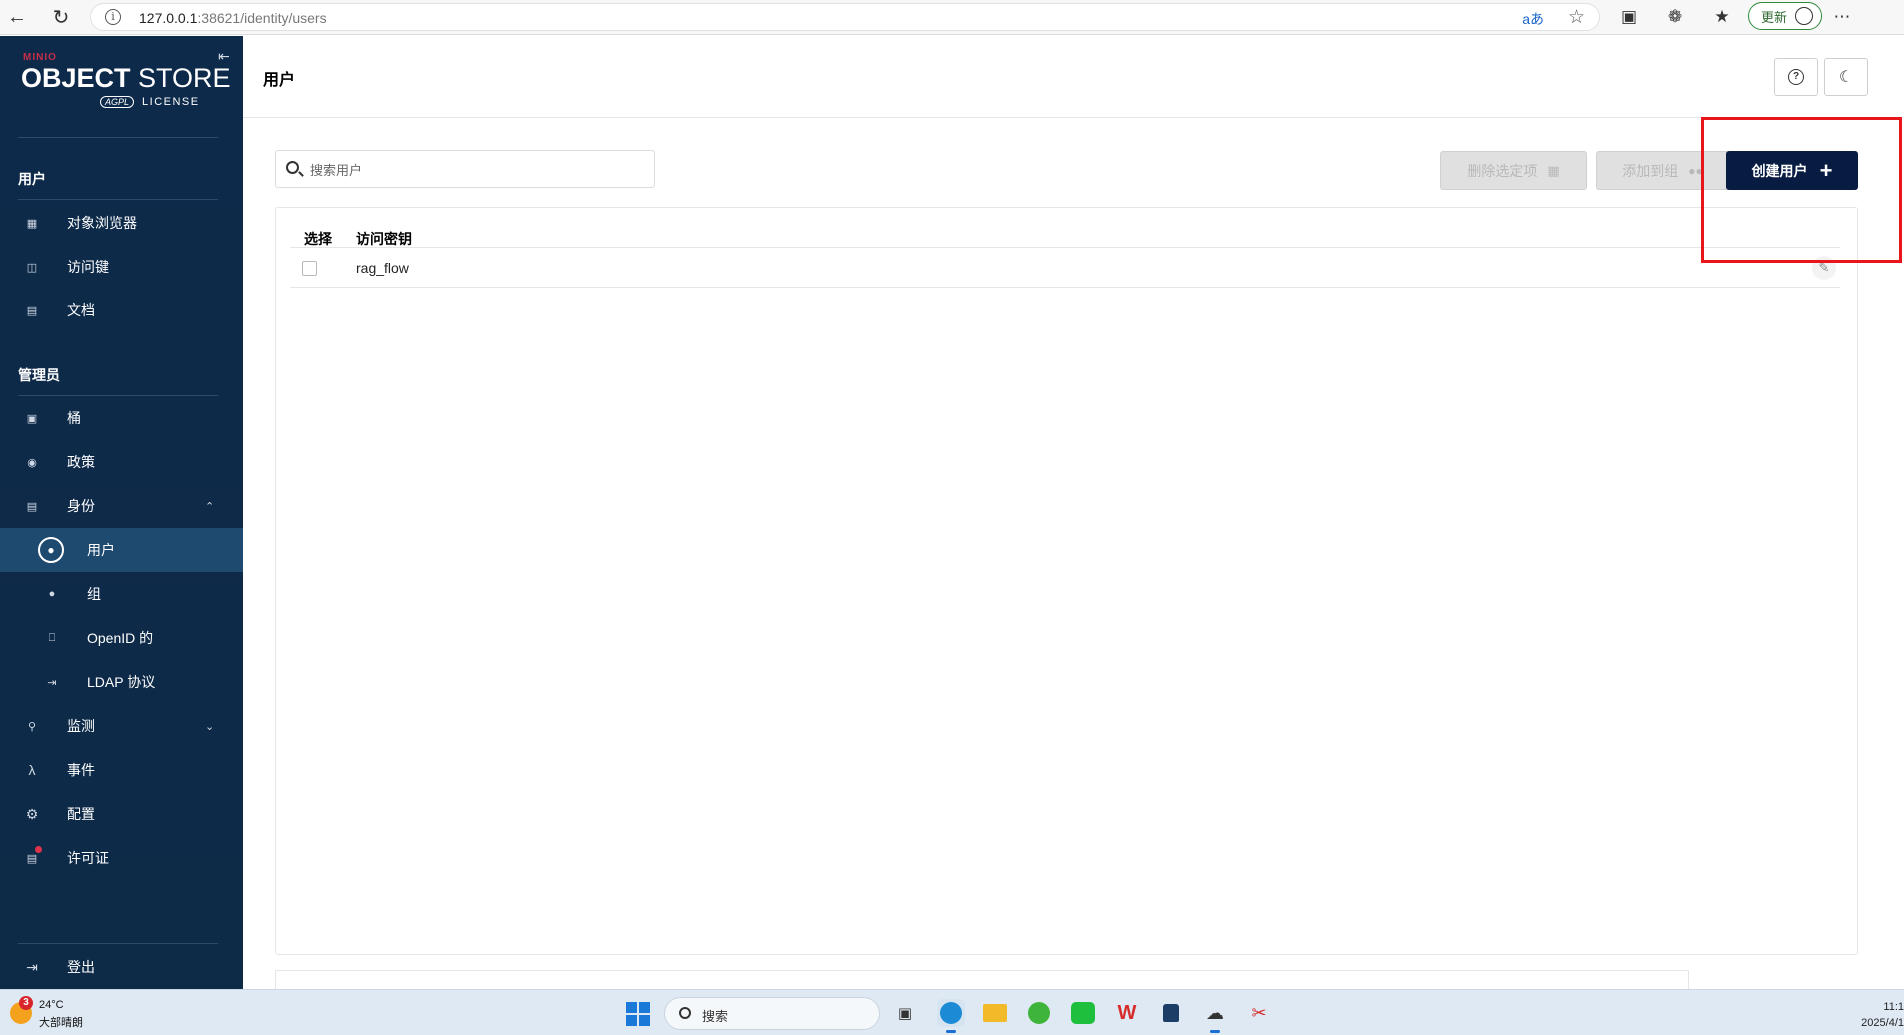  I want to click on column-header-select: 选择, so click(318, 239).